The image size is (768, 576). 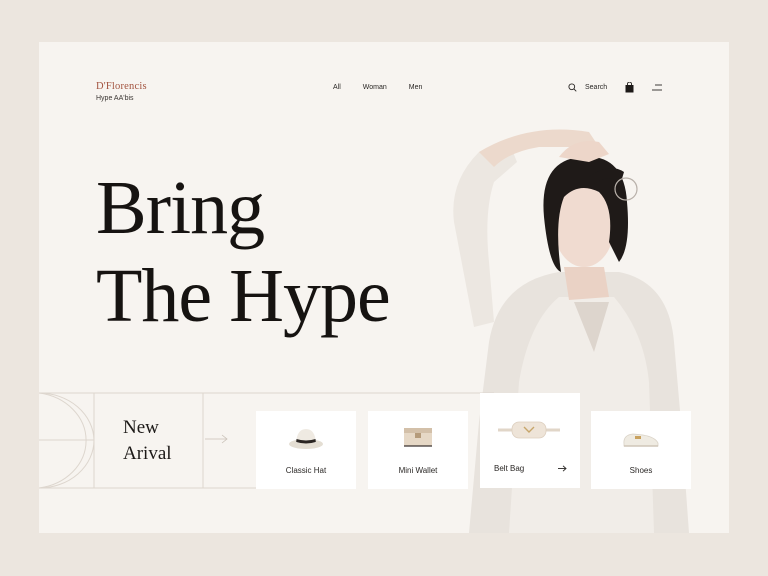 What do you see at coordinates (243, 252) in the screenshot?
I see `hero-headline: Bring The Hype` at bounding box center [243, 252].